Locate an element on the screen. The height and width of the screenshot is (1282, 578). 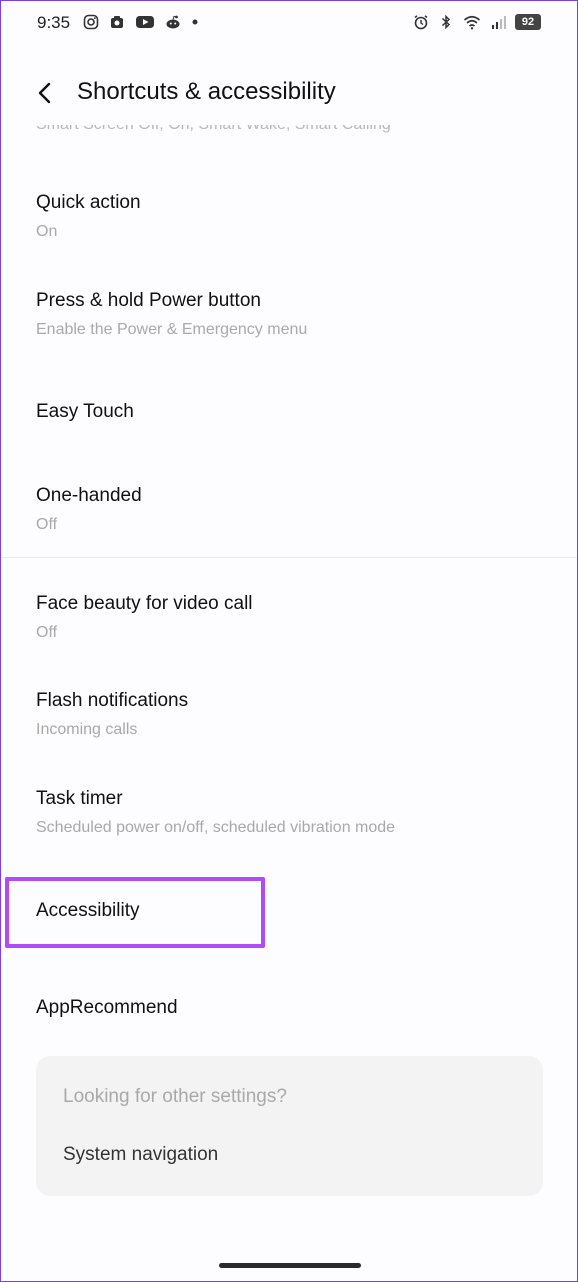
dot-icon is located at coordinates (195, 22).